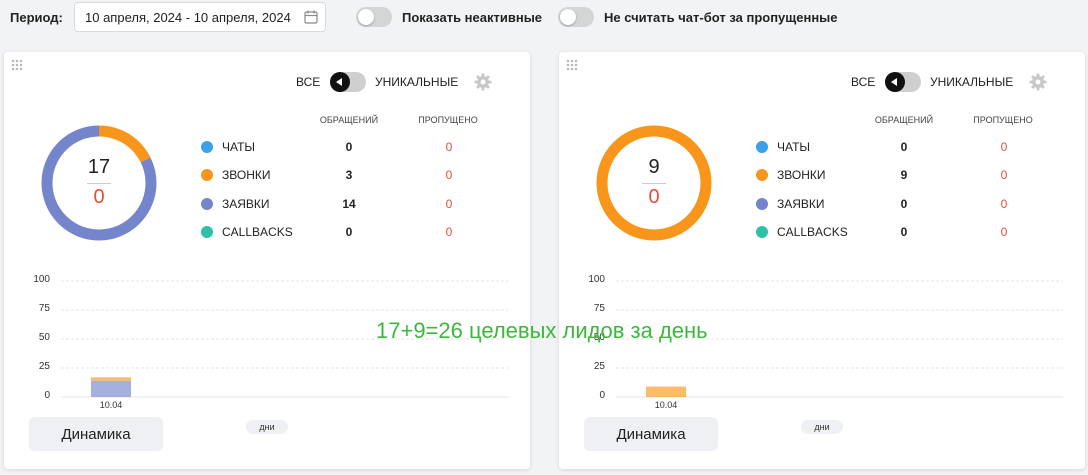  I want to click on overlay-annotation: 17+9=26 целевых лидов за день, so click(542, 330).